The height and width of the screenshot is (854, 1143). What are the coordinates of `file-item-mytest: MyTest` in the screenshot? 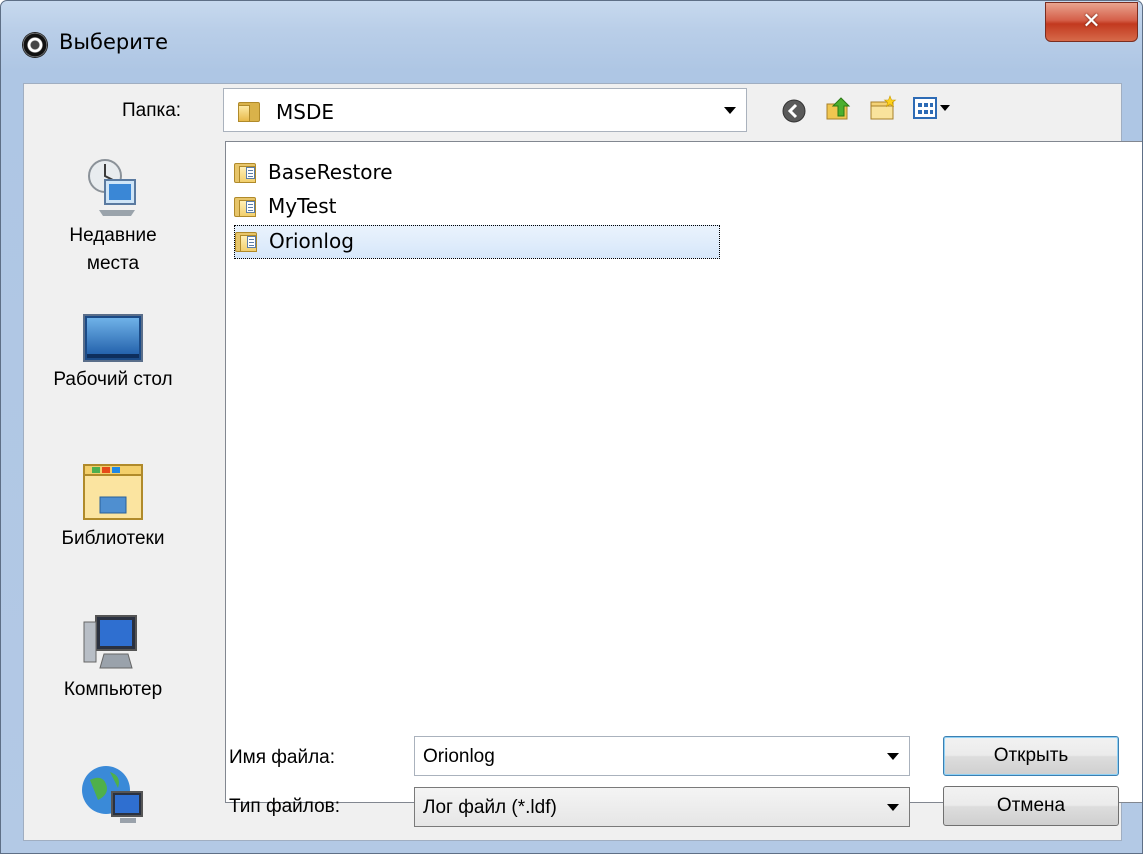 It's located at (334, 208).